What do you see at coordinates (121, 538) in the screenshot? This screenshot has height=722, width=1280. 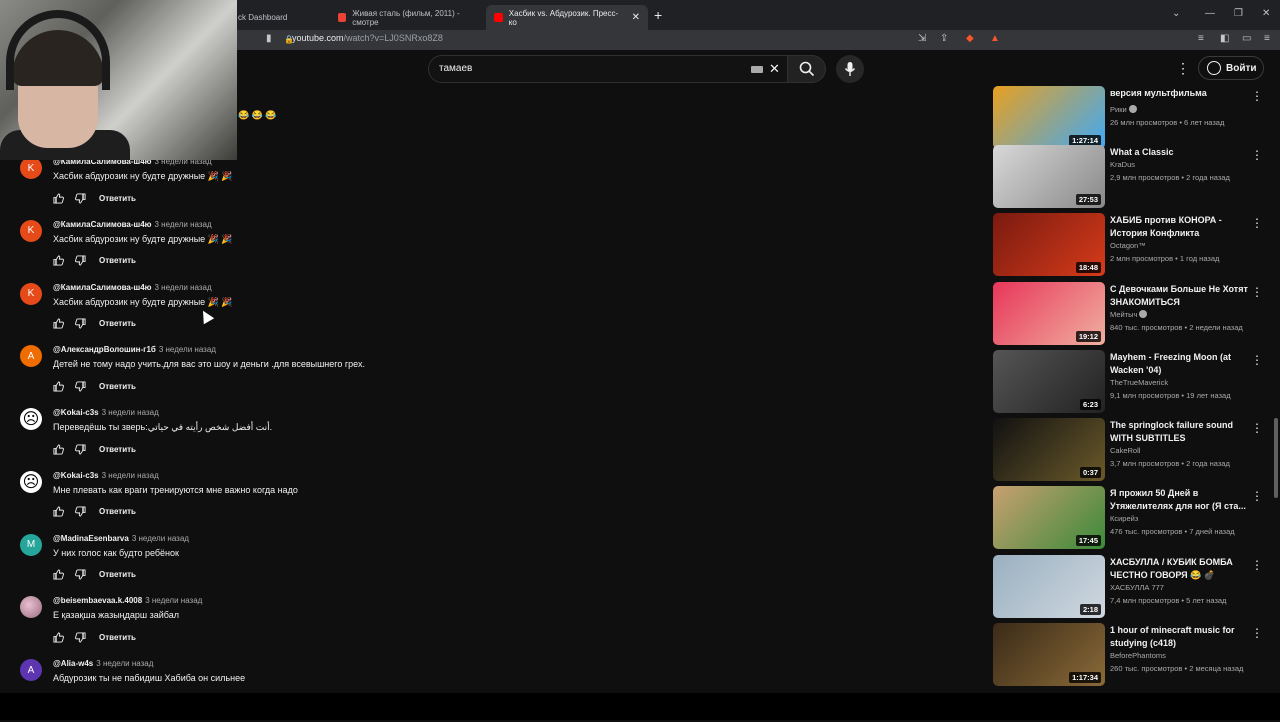 I see `comment-author: @MadinaEsenbarva 3 недели назад` at bounding box center [121, 538].